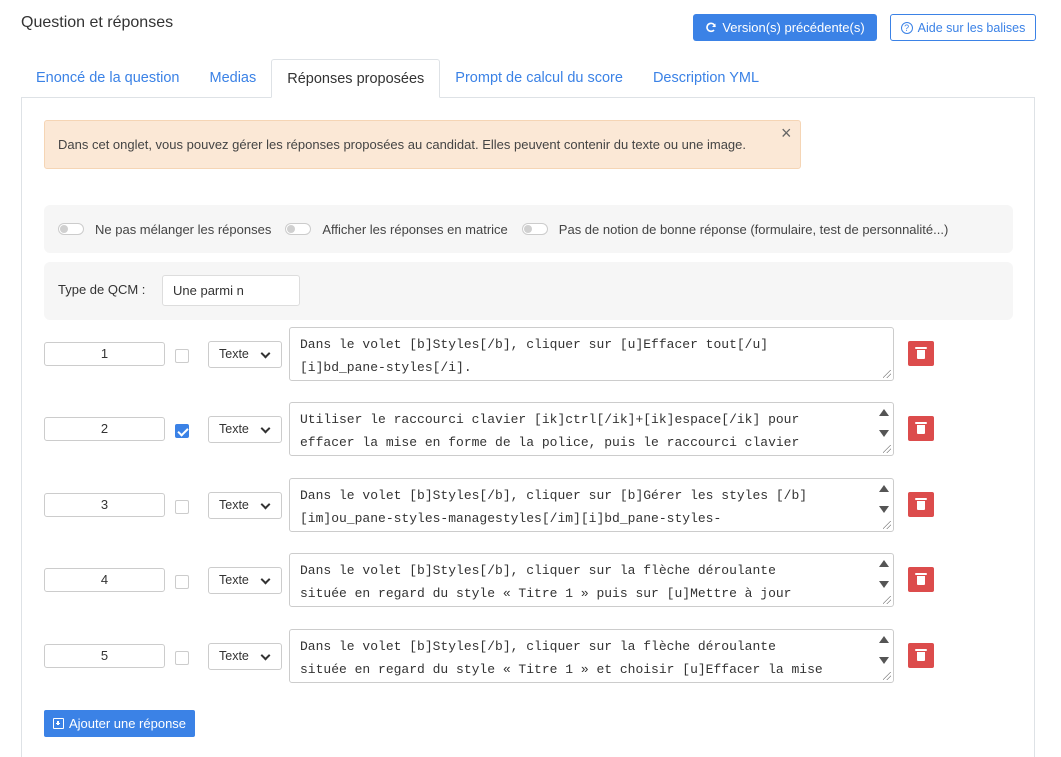 The height and width of the screenshot is (757, 1061). I want to click on question-circle-icon: ?, so click(906, 27).